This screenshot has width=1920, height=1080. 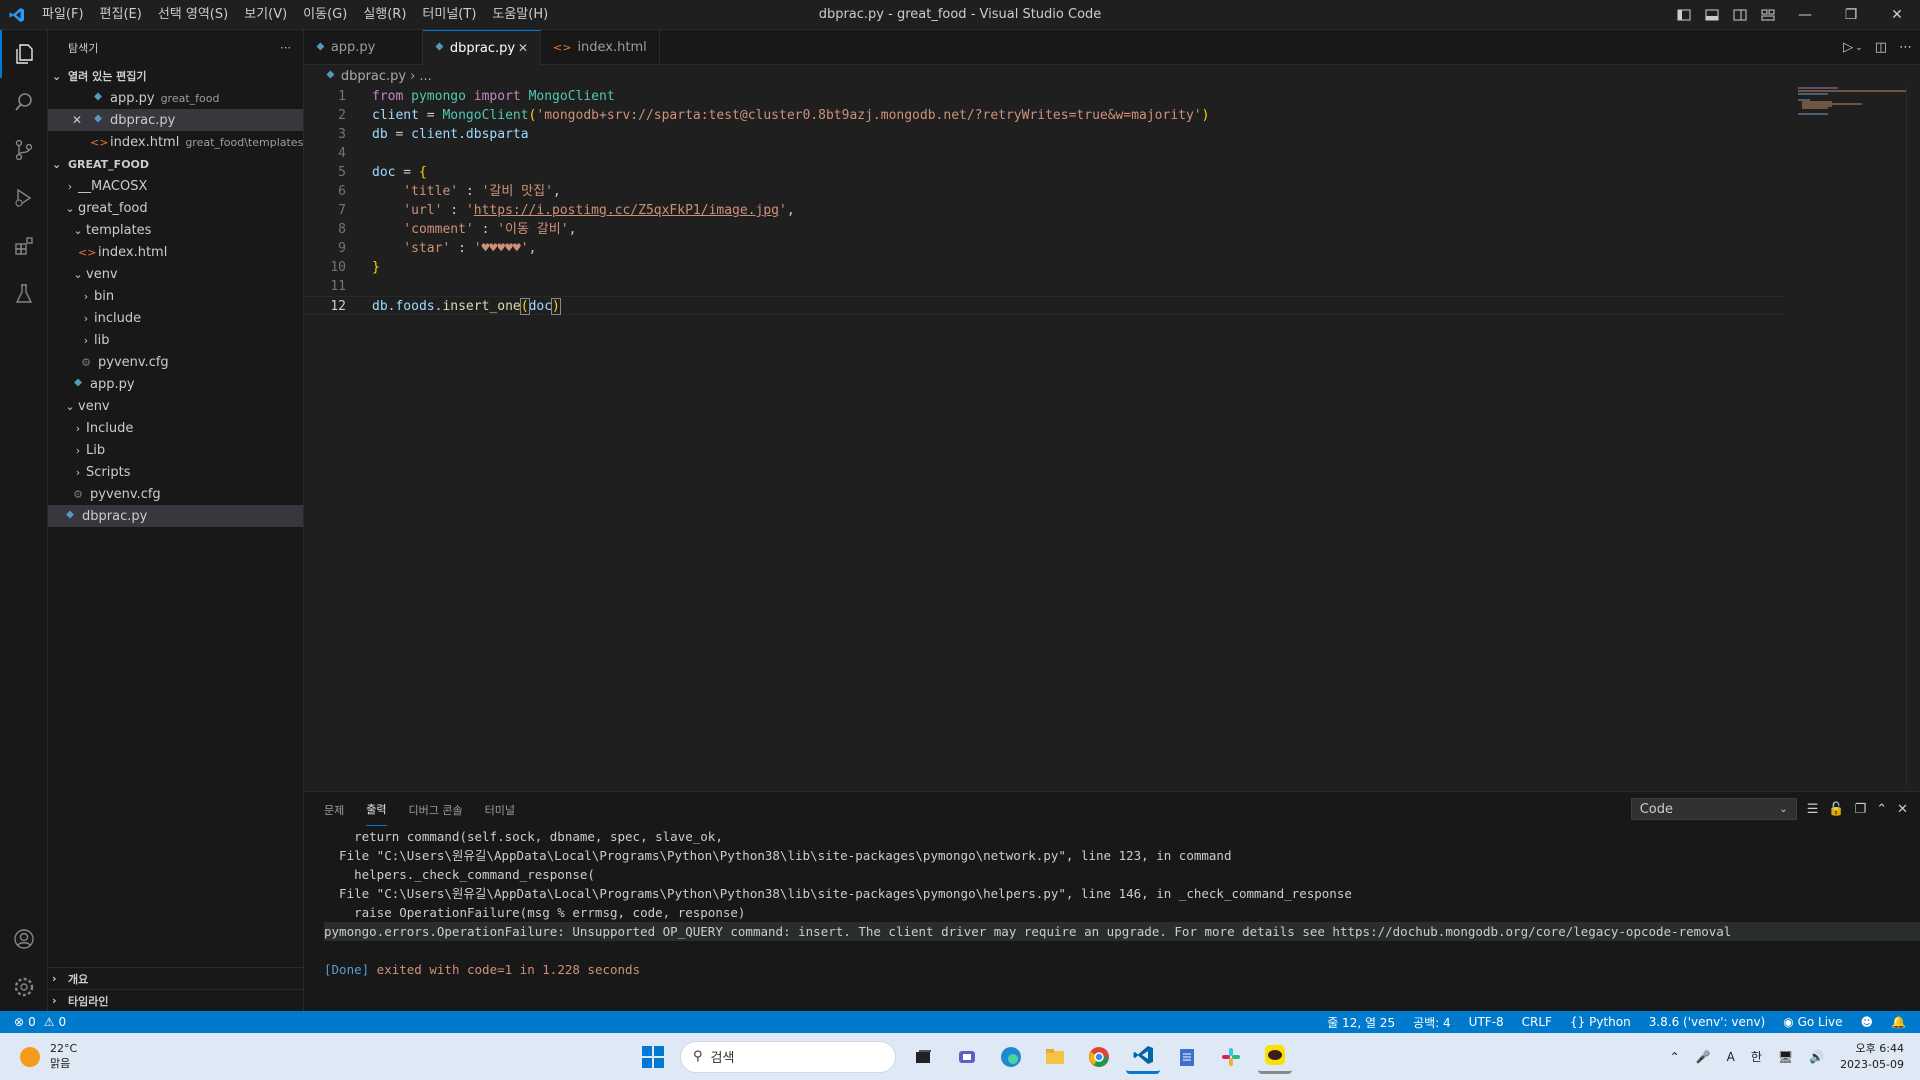 I want to click on feedback-icon: ☻, so click(x=1867, y=1022).